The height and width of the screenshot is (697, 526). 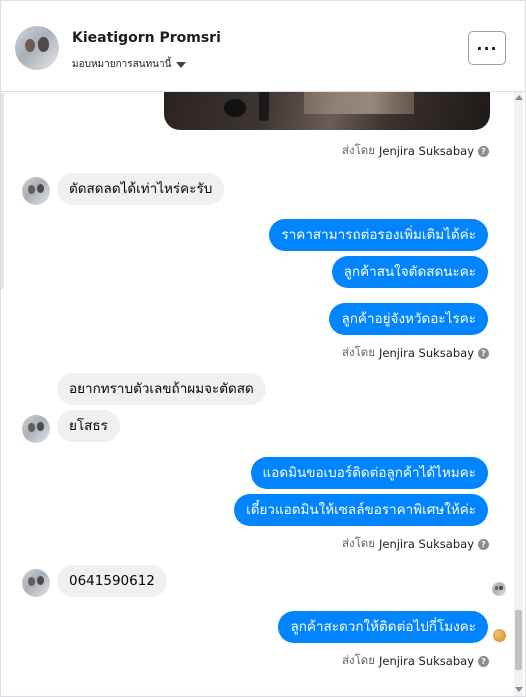 I want to click on message-bubble-outgoing: เดี๋ยวแอดมินให้เซลล์ขอราคาพิเศษให้ค่ะ, so click(x=361, y=510).